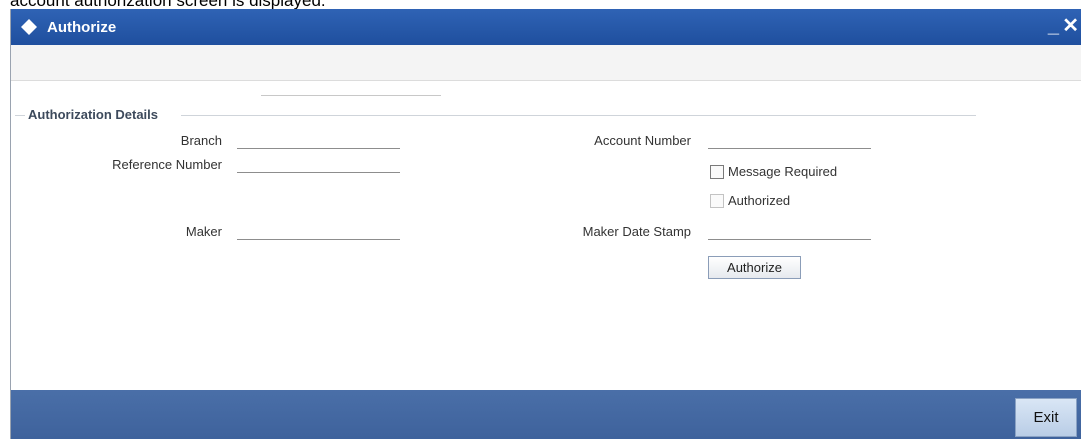  What do you see at coordinates (203, 231) in the screenshot?
I see `maker-label: Maker` at bounding box center [203, 231].